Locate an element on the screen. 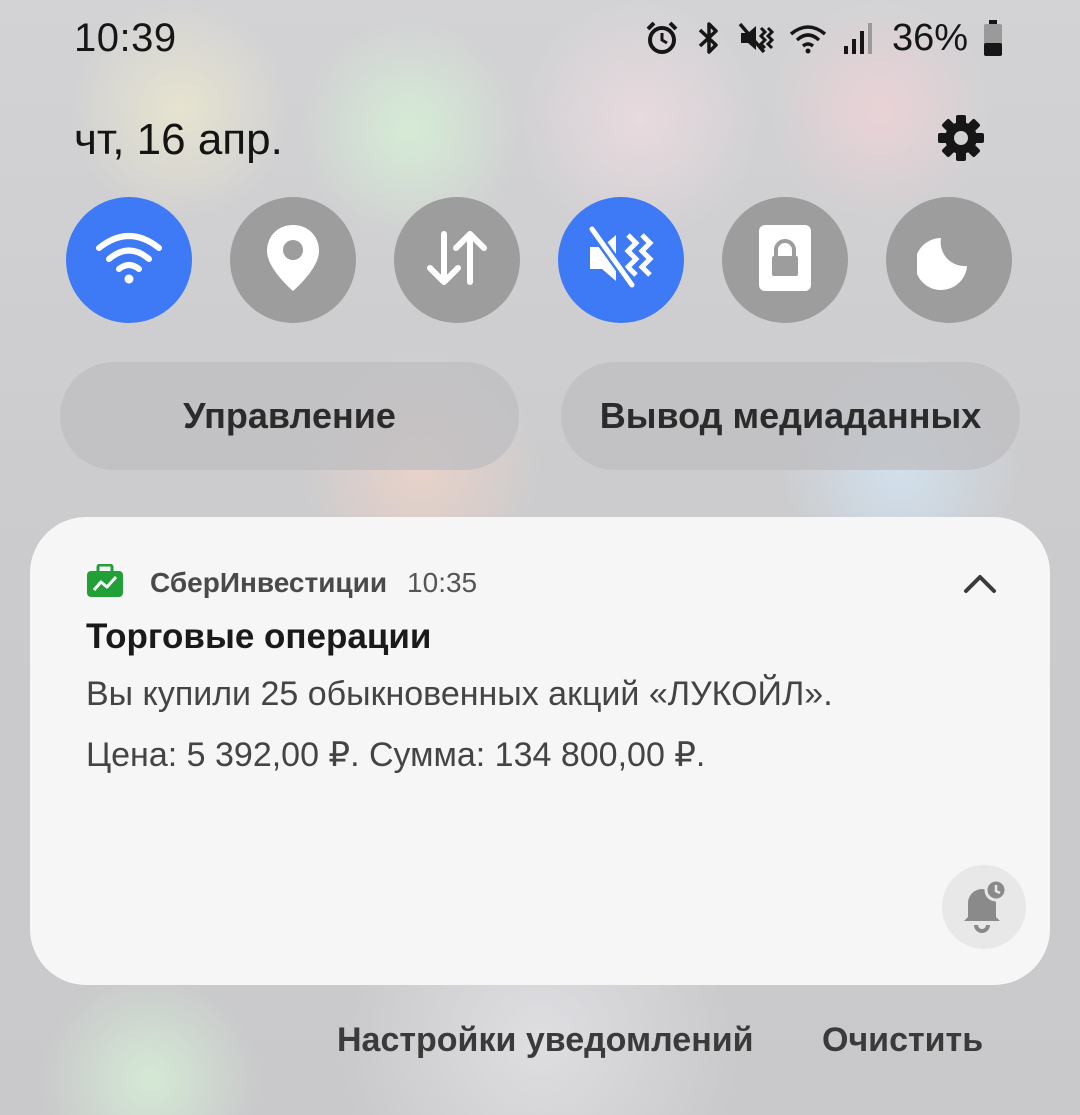  qs-location-toggle is located at coordinates (293, 260).